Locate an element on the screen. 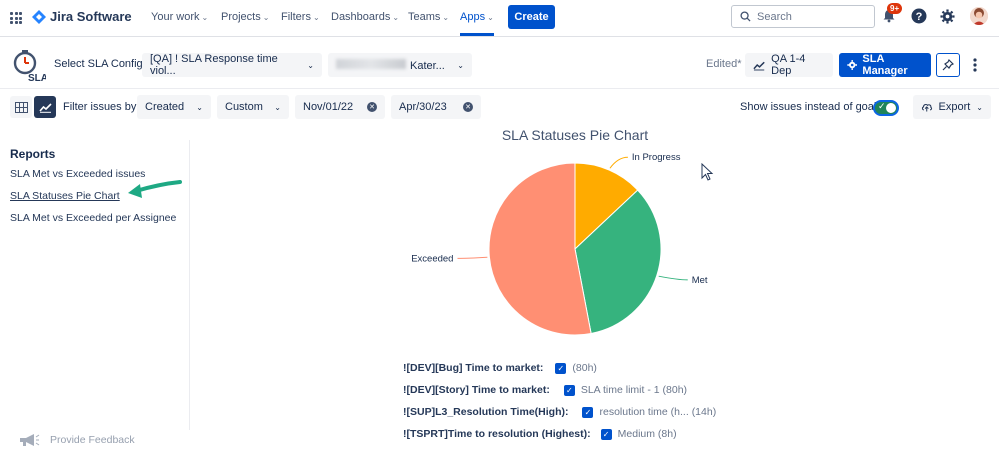 This screenshot has height=465, width=999. help-icon: ? is located at coordinates (919, 16).